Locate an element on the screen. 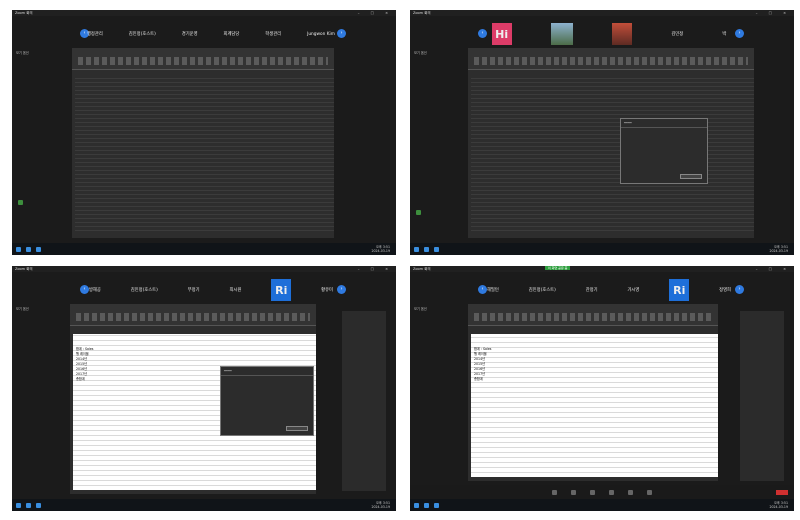 The height and width of the screenshot is (520, 800). video-strip: Hi 김민정 박 is located at coordinates (609, 34).